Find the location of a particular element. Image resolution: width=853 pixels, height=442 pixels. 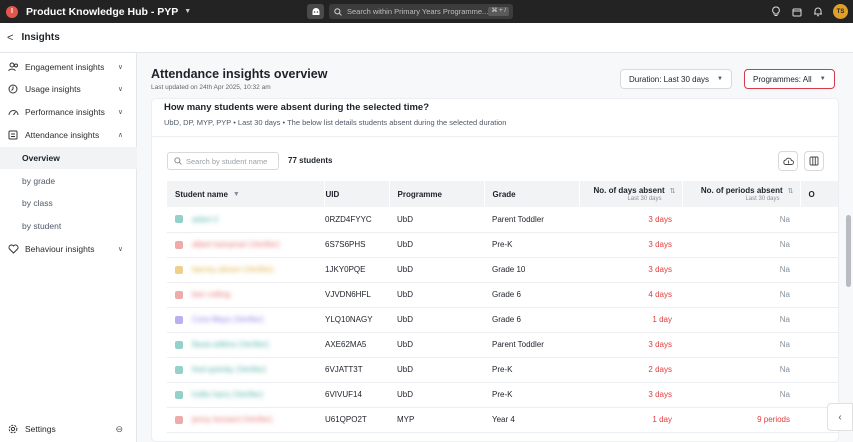

uid-cell: 6VJATT3T is located at coordinates (356, 370).